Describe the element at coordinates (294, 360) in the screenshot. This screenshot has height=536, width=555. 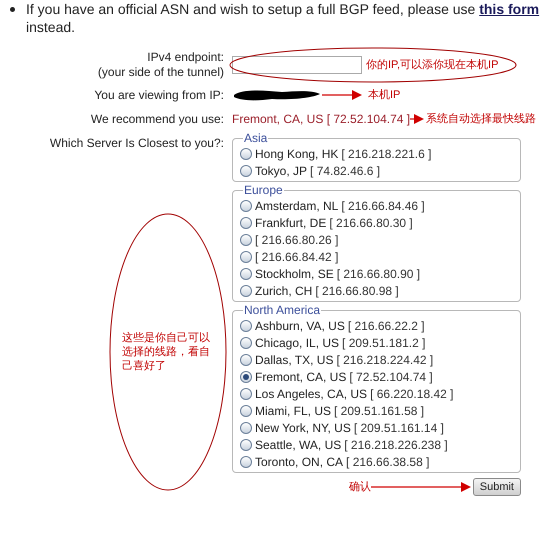
I see `server-location: Dallas, TX, US` at that location.